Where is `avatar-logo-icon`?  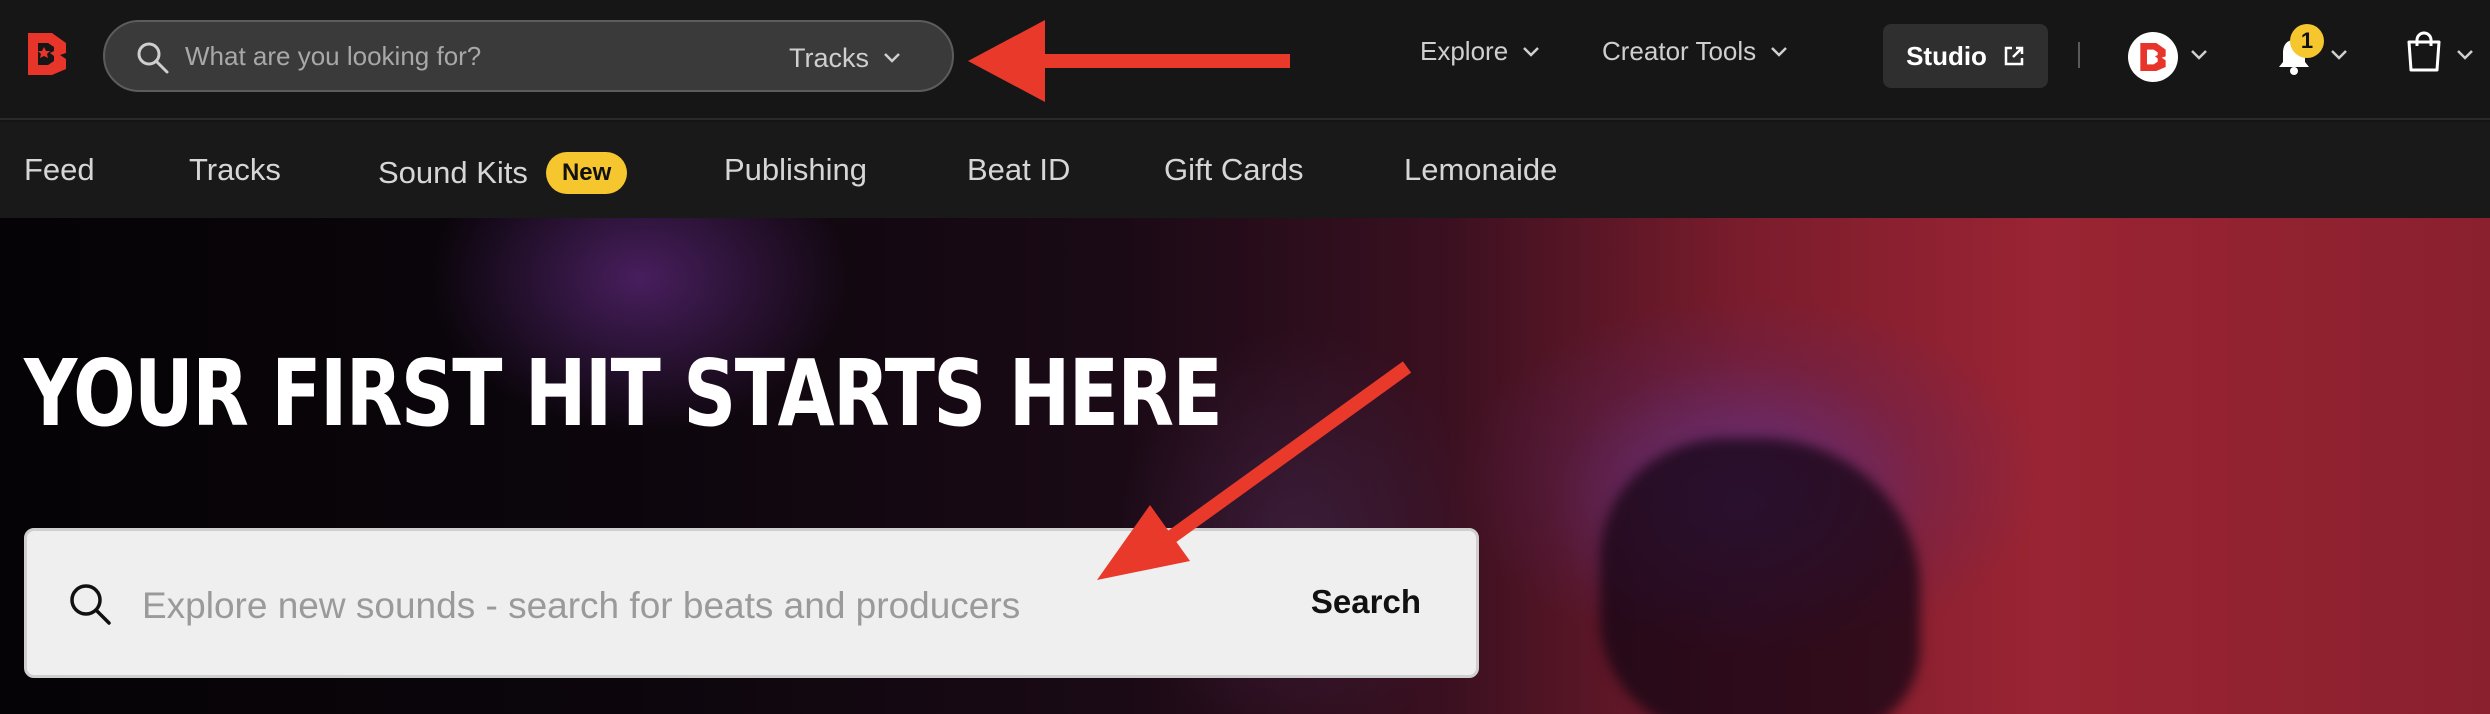
avatar-logo-icon is located at coordinates (2153, 57).